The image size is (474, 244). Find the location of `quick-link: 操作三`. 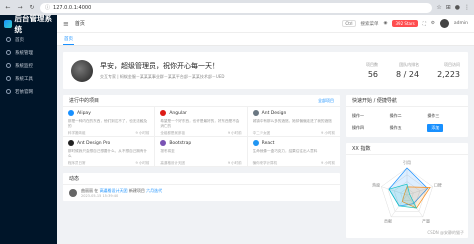

quick-link: 操作三 is located at coordinates (444, 116).